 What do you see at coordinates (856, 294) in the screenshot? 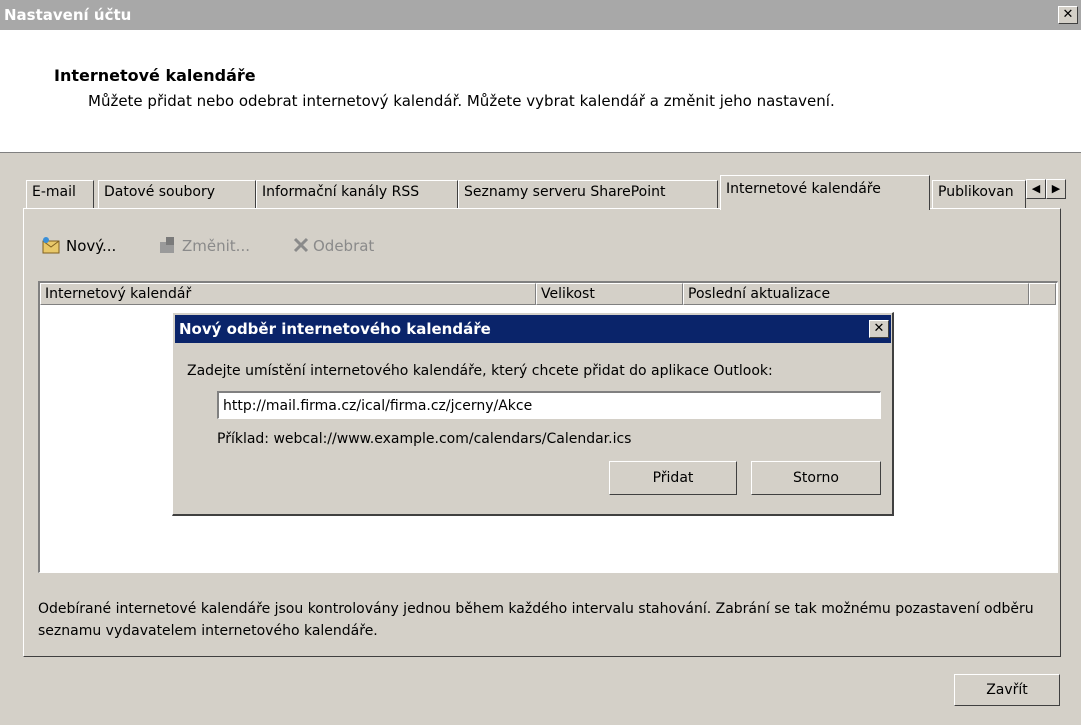
I see `column-header-last-update: Poslední aktualizace` at bounding box center [856, 294].